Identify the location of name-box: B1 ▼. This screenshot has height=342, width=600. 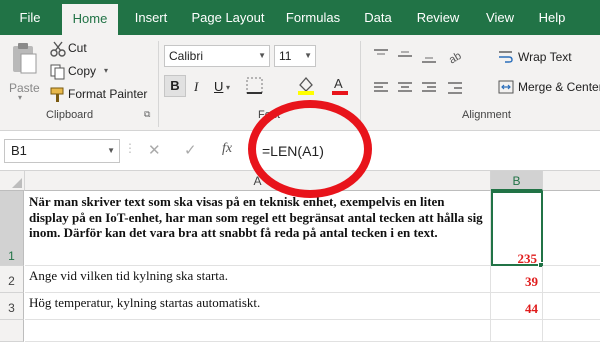
(62, 151).